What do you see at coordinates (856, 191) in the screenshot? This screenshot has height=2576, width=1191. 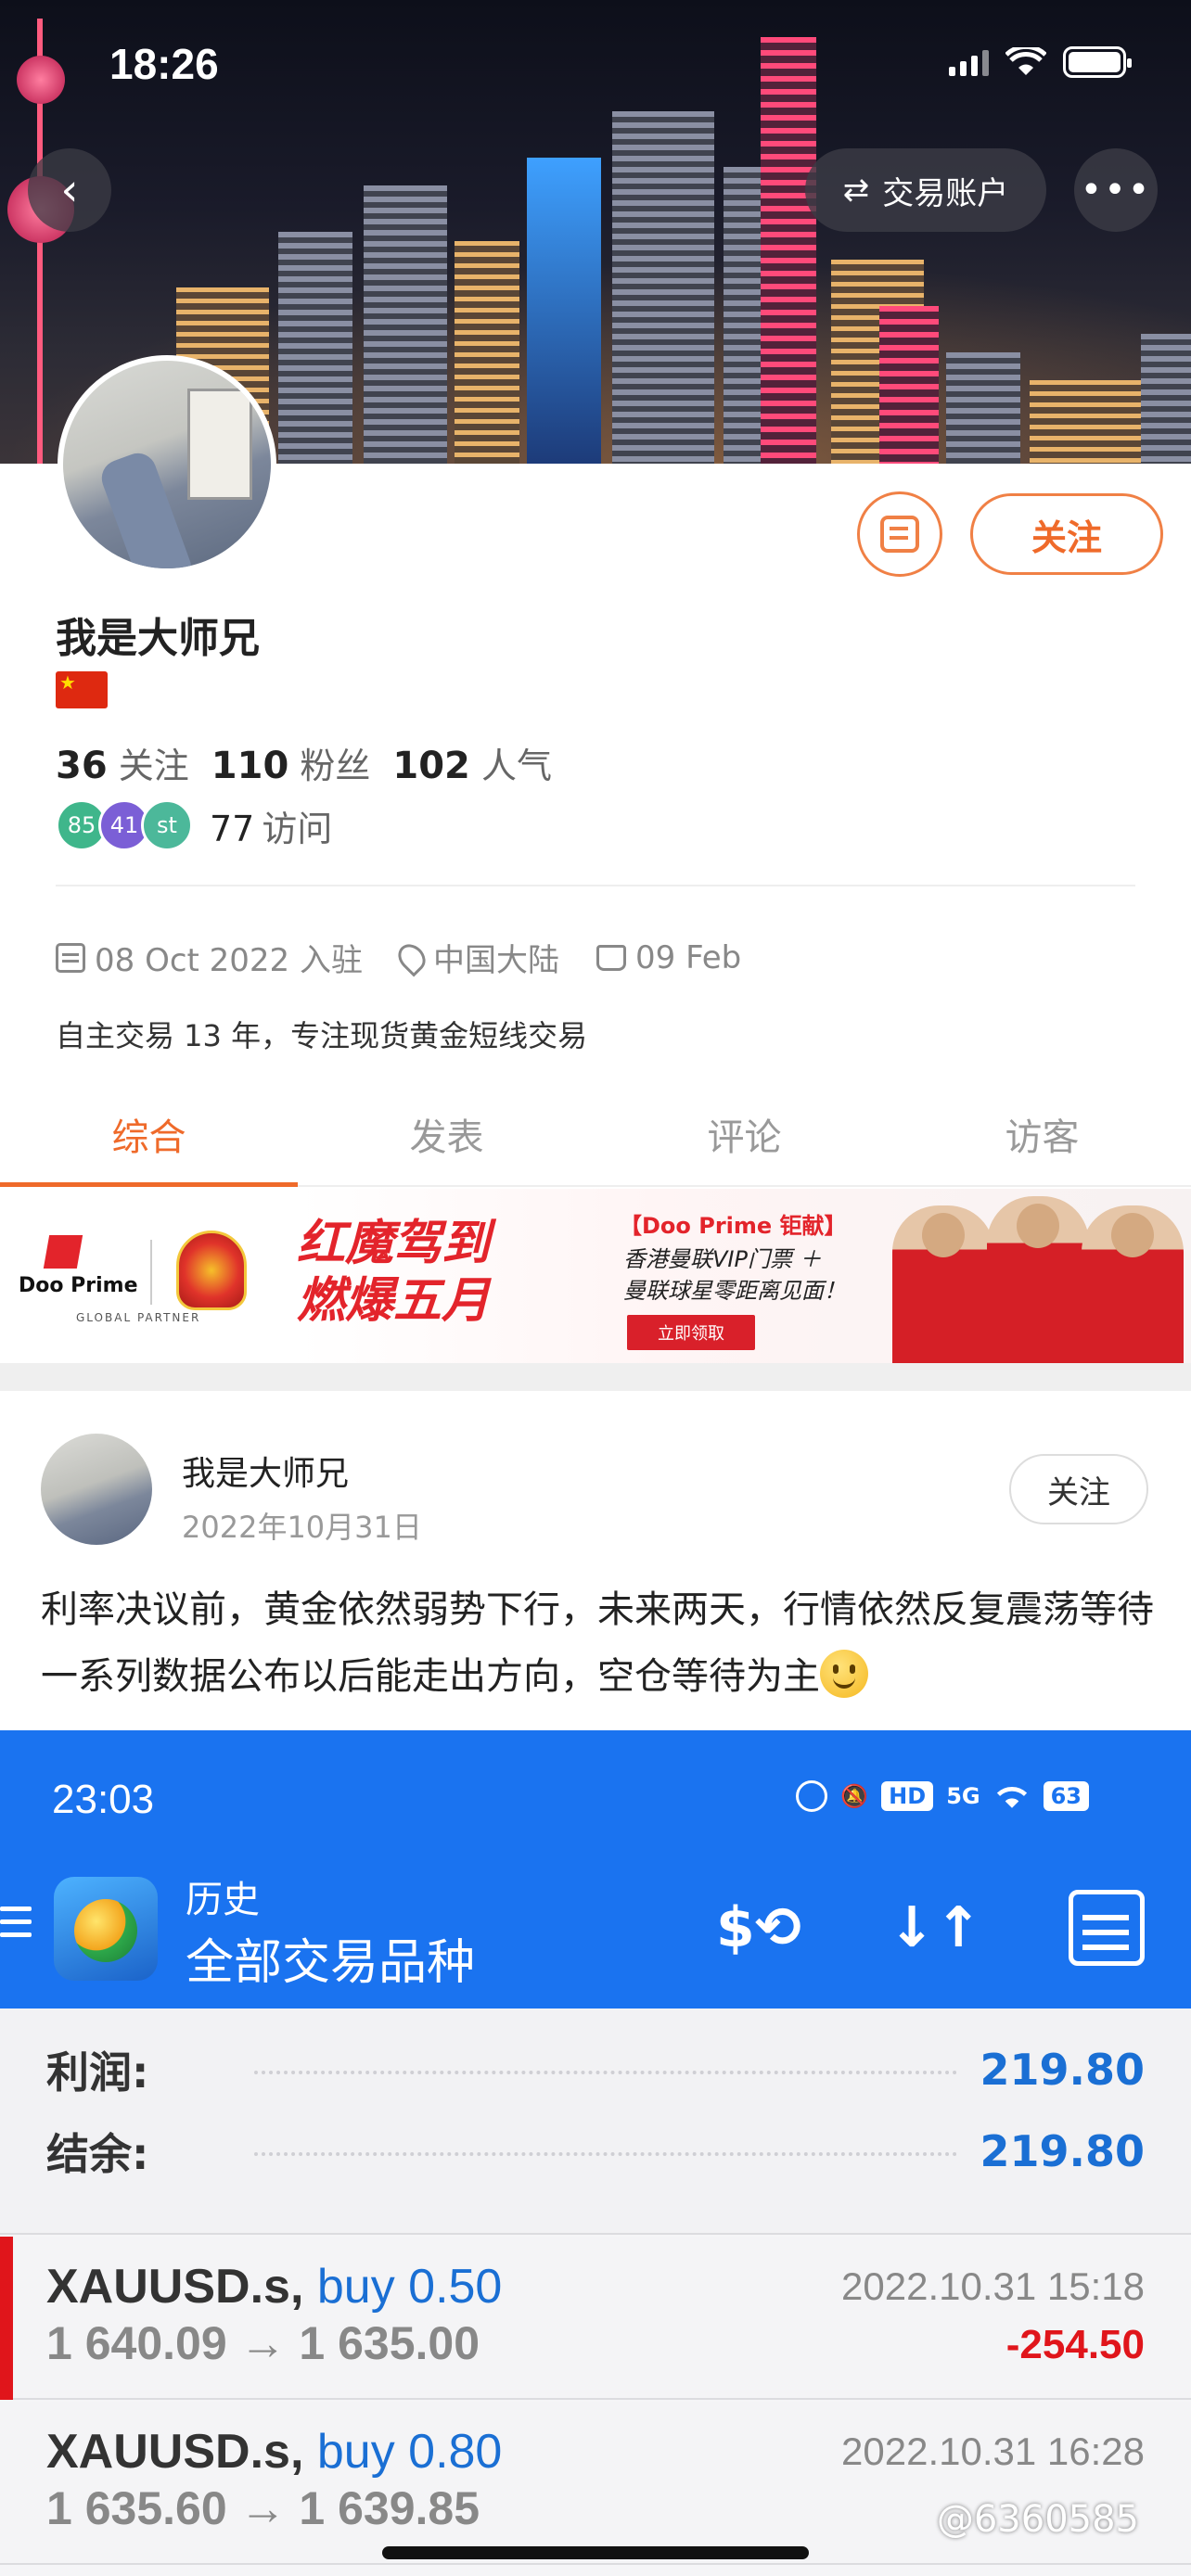 I see `swap-icon: ⇄` at bounding box center [856, 191].